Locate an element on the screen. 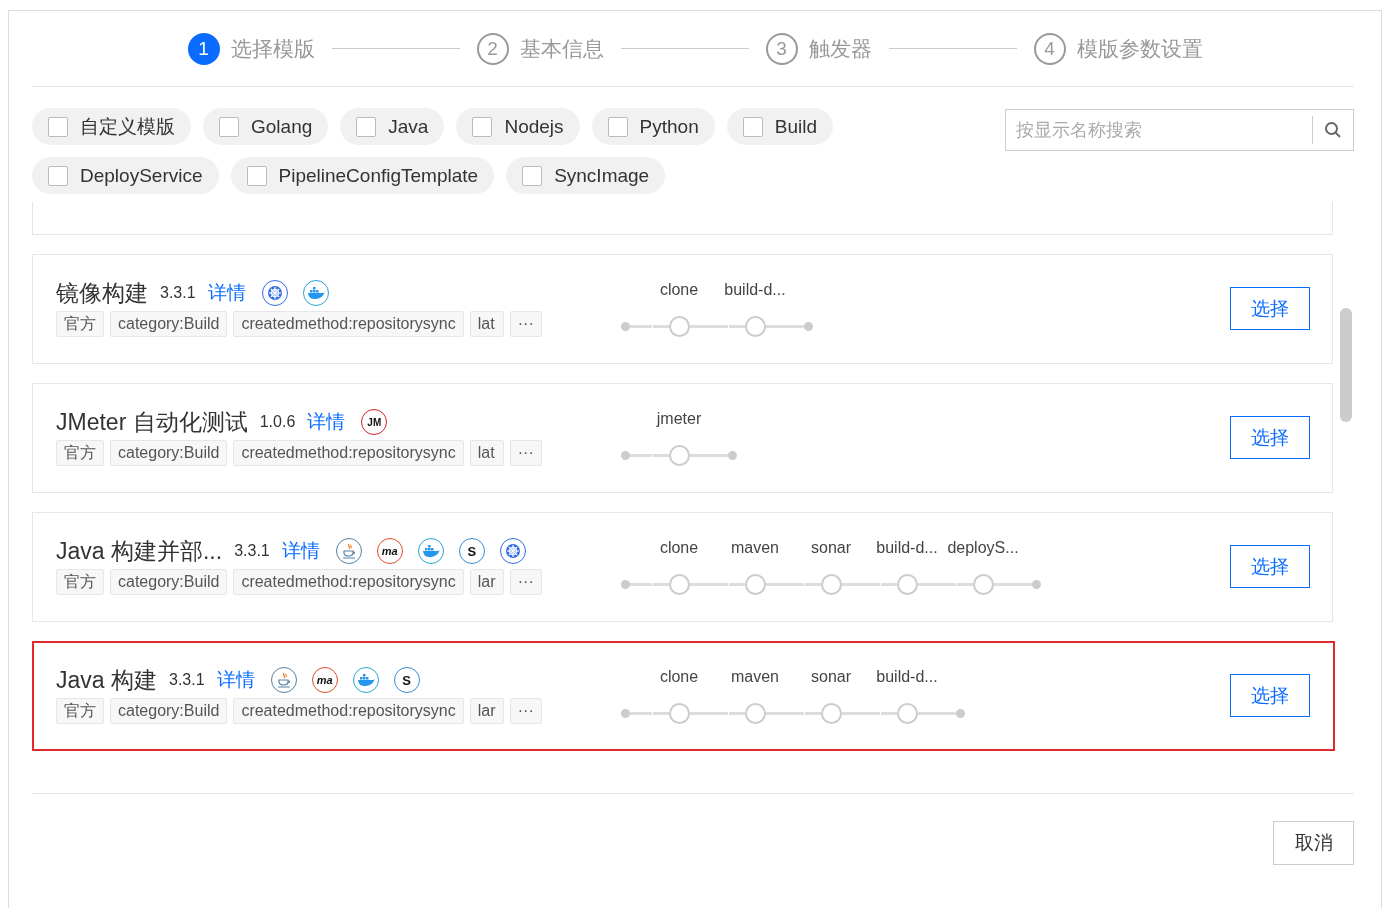 Image resolution: width=1388 pixels, height=908 pixels. filter-chip: PipelineConfigTemplate is located at coordinates (362, 175).